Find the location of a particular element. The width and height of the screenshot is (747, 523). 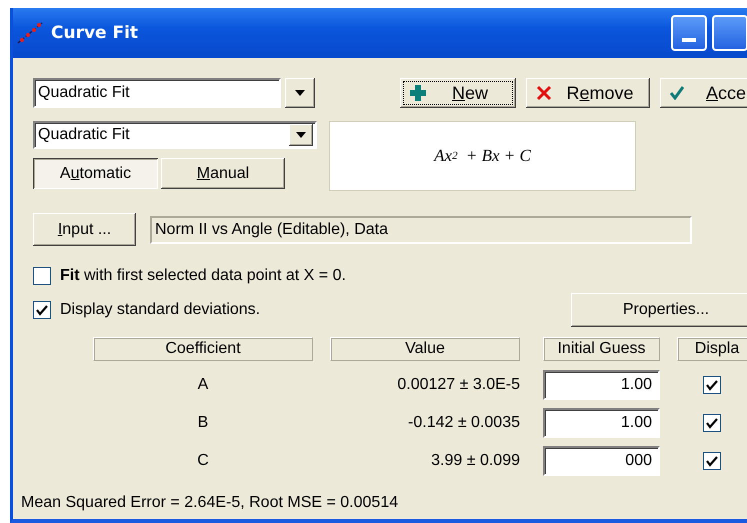

checkbox-label: Display standard deviations. is located at coordinates (160, 310).